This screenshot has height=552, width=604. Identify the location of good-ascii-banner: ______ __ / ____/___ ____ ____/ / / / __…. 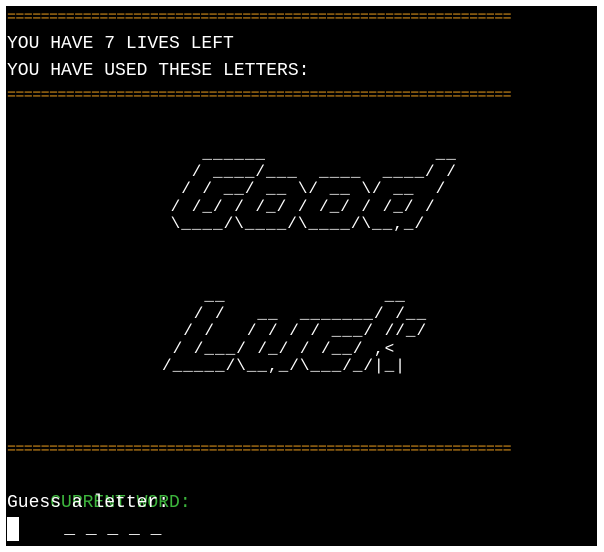
(313, 189).